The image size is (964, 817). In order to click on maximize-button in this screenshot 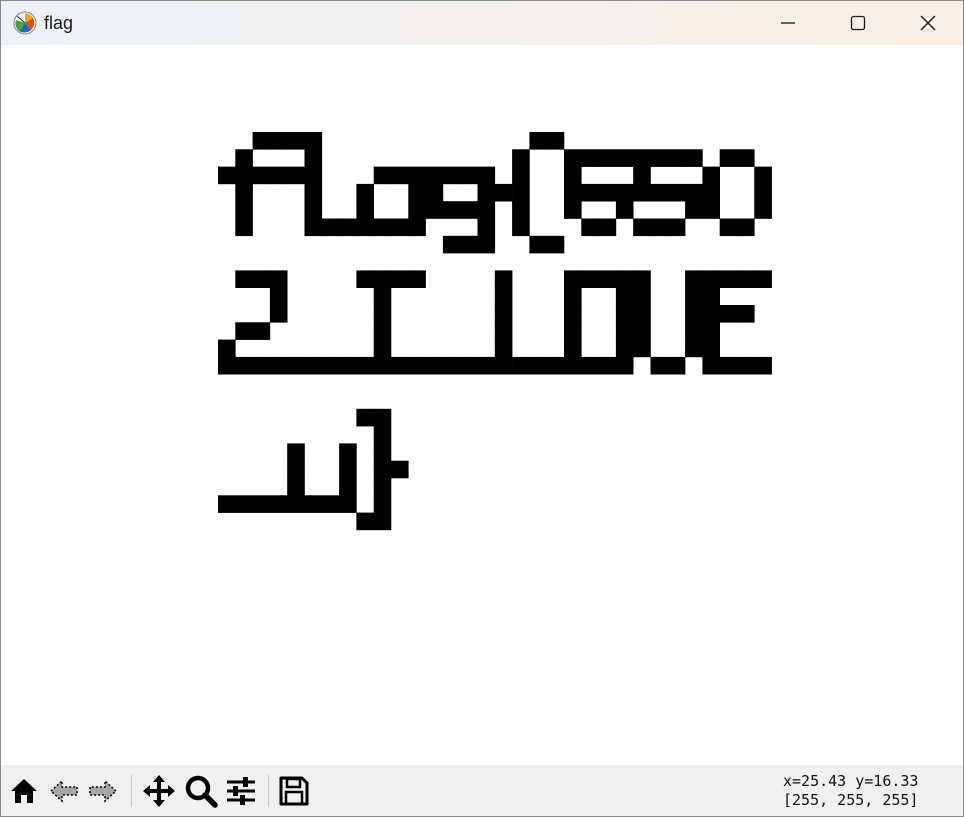, I will do `click(858, 23)`.